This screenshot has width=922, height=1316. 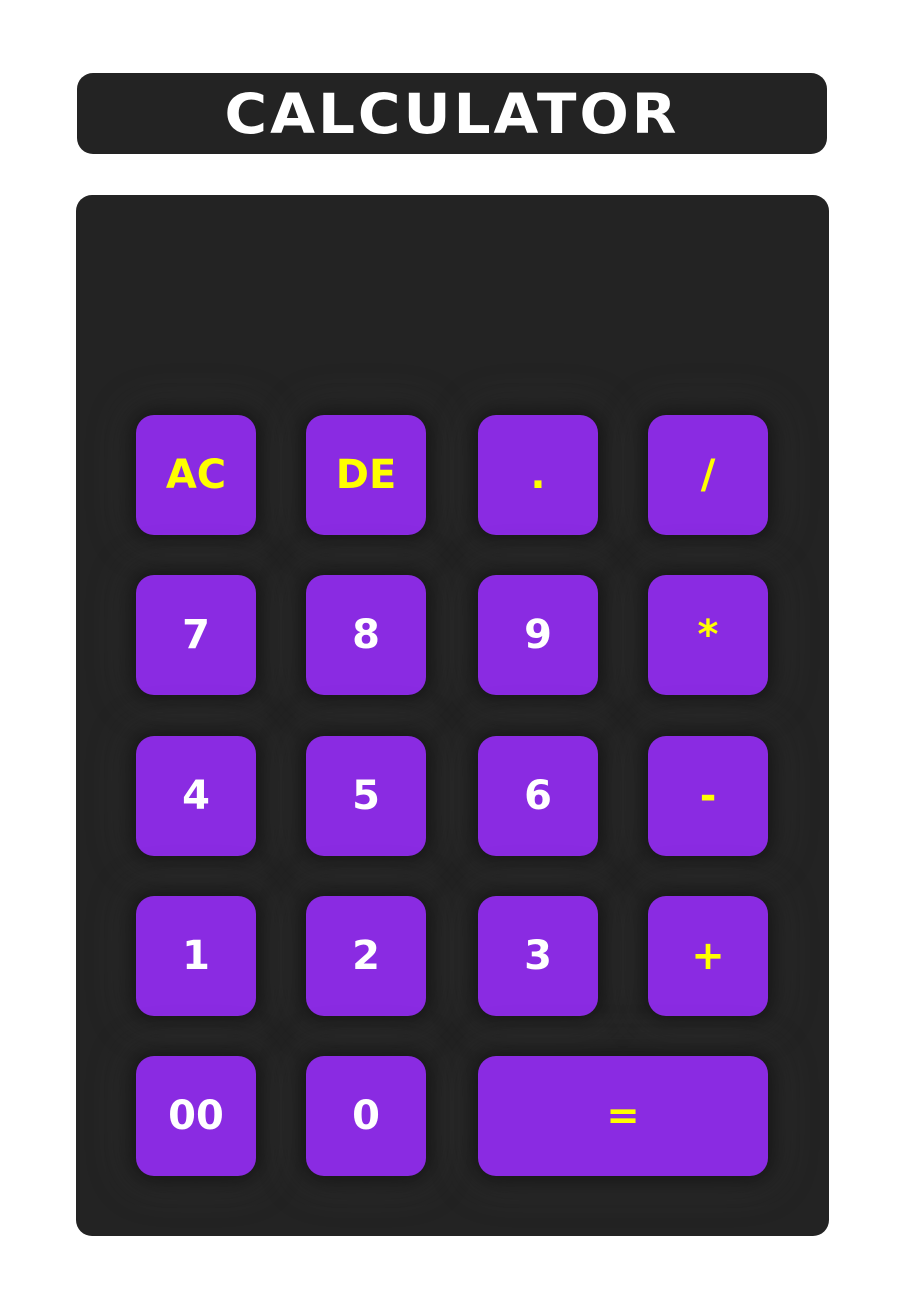 I want to click on minus-button: -, so click(x=708, y=796).